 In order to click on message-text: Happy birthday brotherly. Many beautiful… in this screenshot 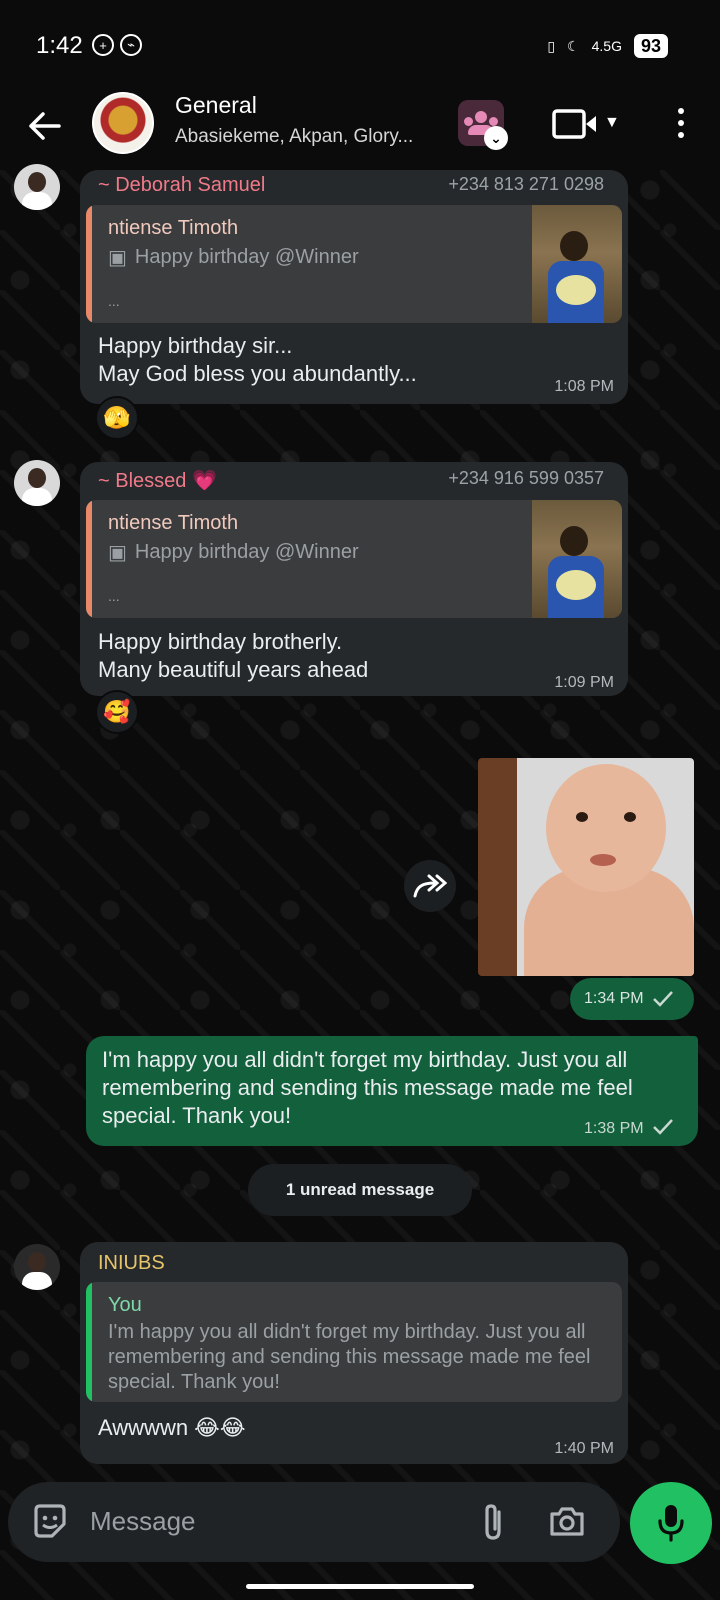, I will do `click(233, 655)`.